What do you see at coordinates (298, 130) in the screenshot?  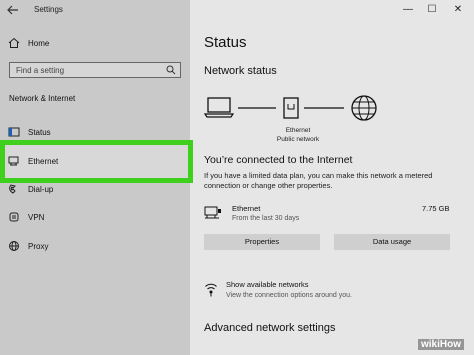 I see `diagram-label-line1: Ethernet` at bounding box center [298, 130].